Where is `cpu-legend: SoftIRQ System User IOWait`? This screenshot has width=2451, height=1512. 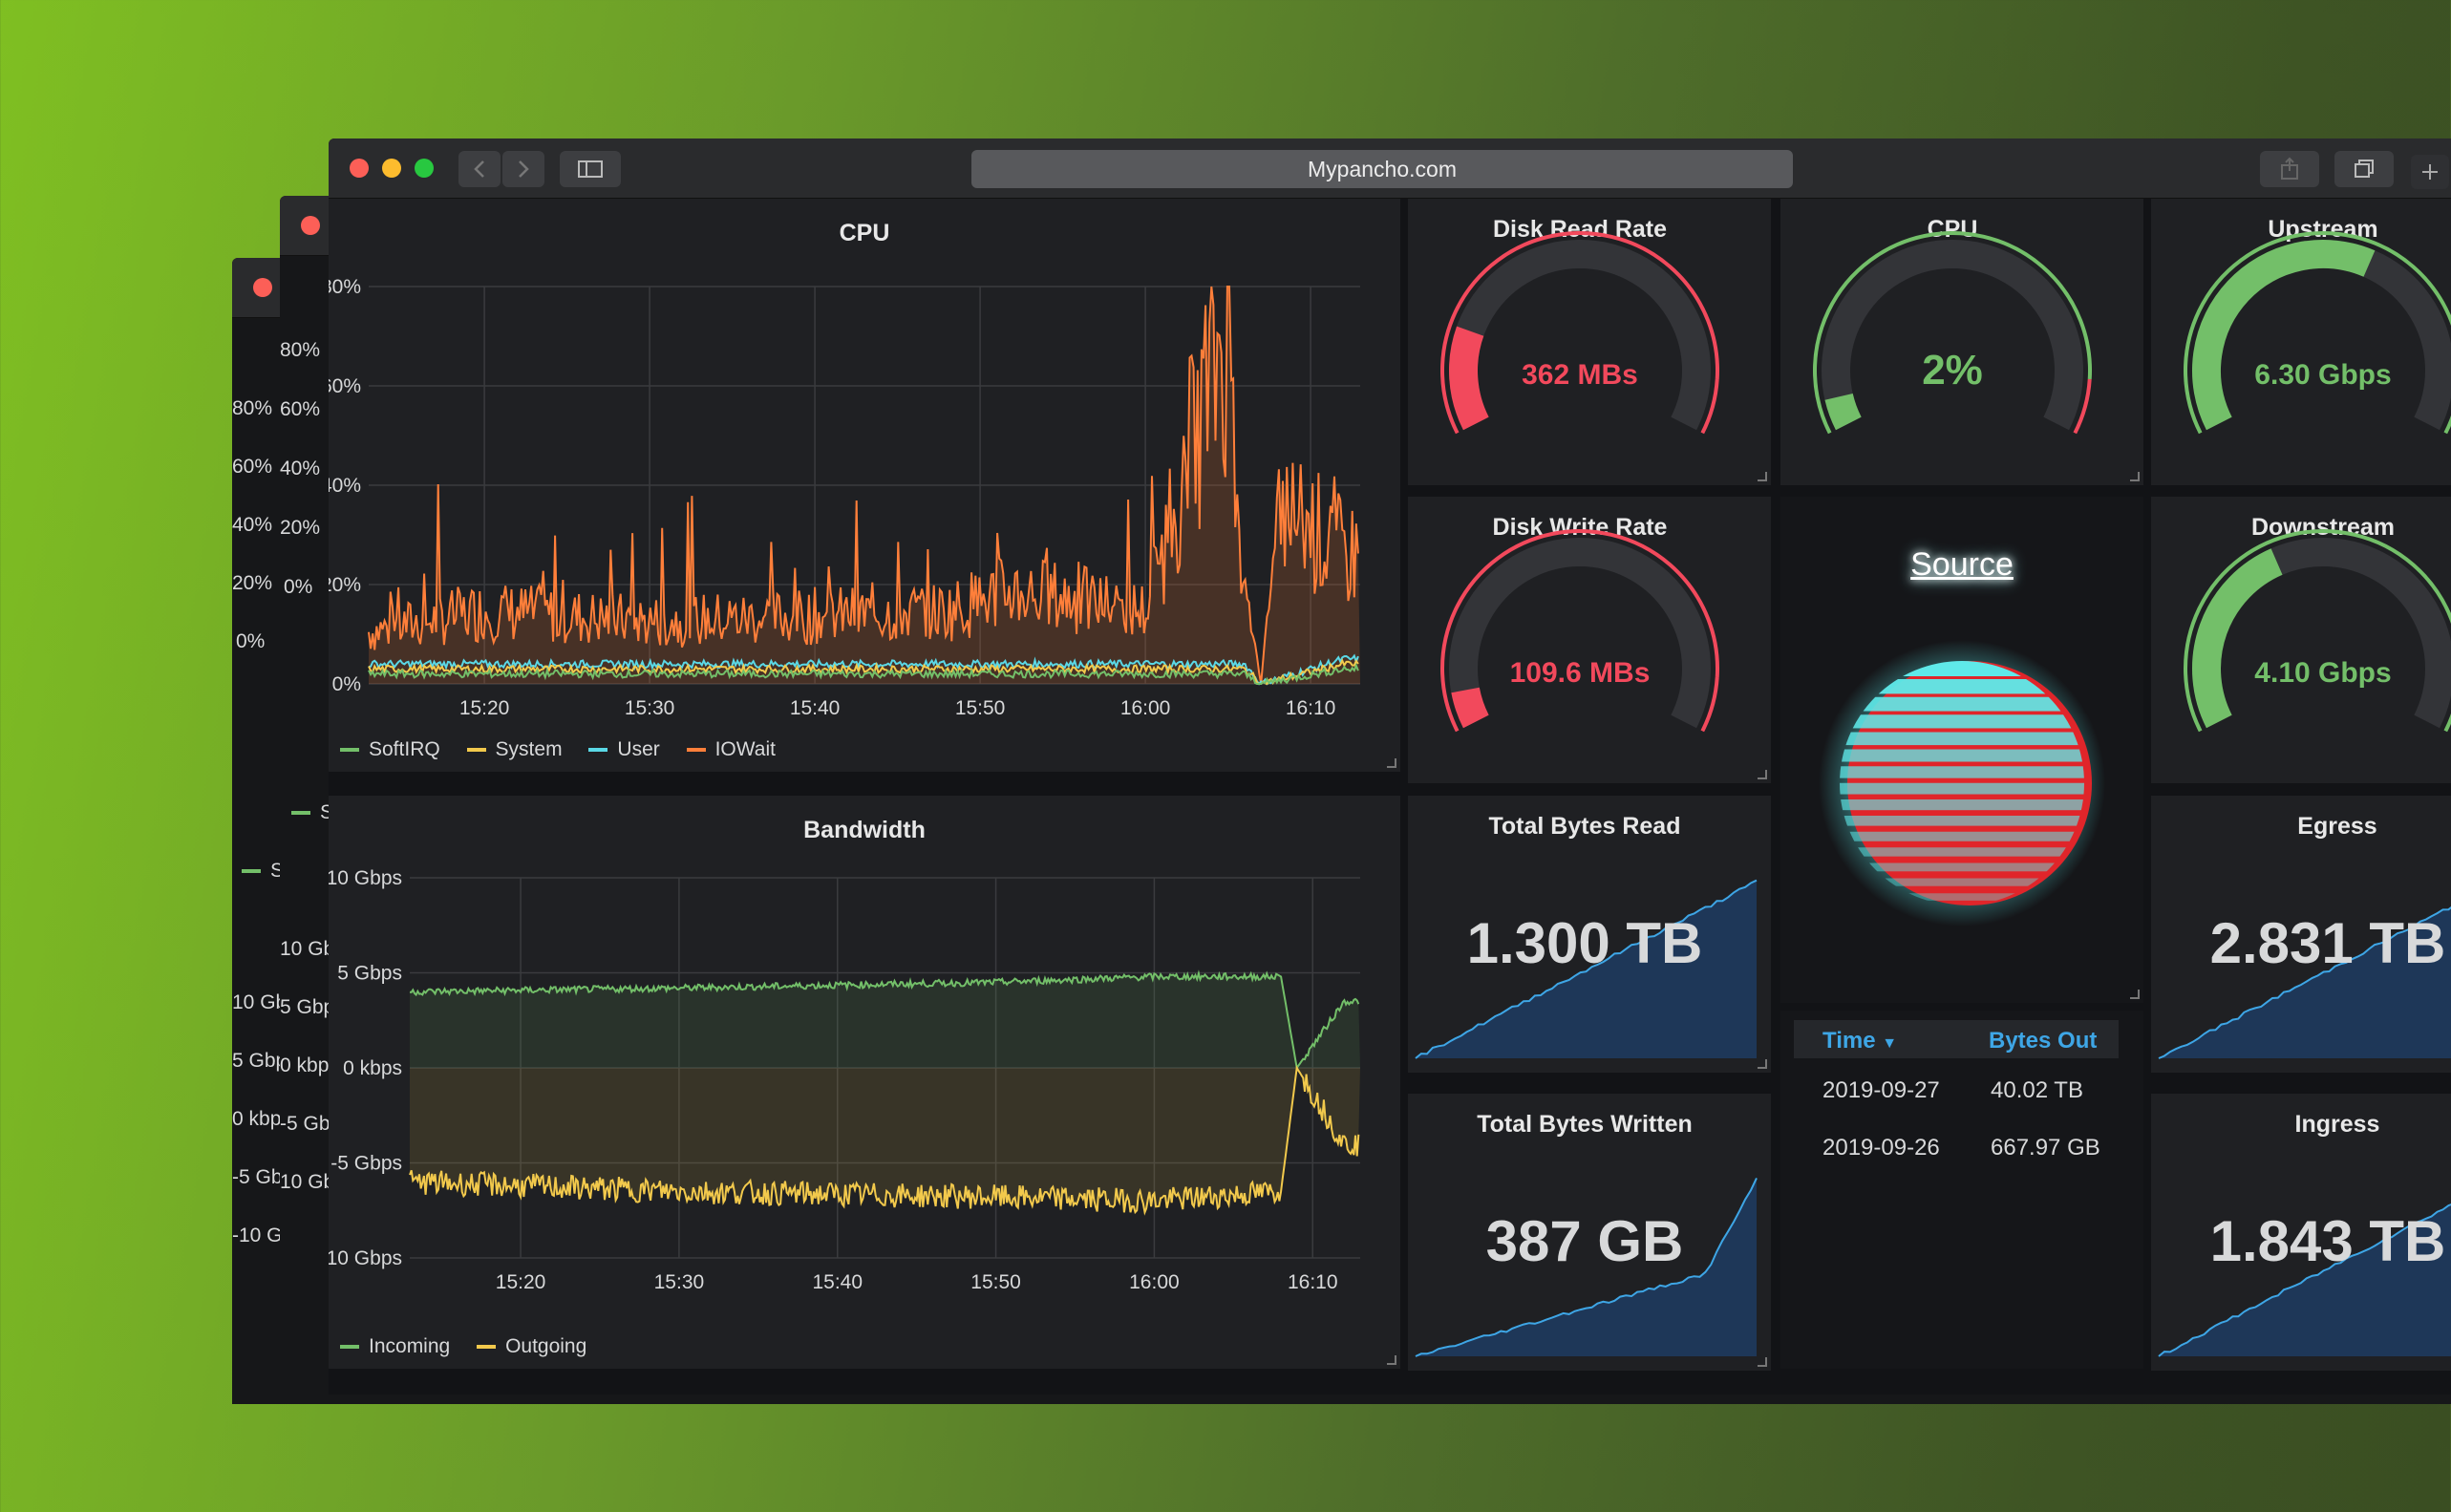
cpu-legend: SoftIRQ System User IOWait is located at coordinates (568, 749).